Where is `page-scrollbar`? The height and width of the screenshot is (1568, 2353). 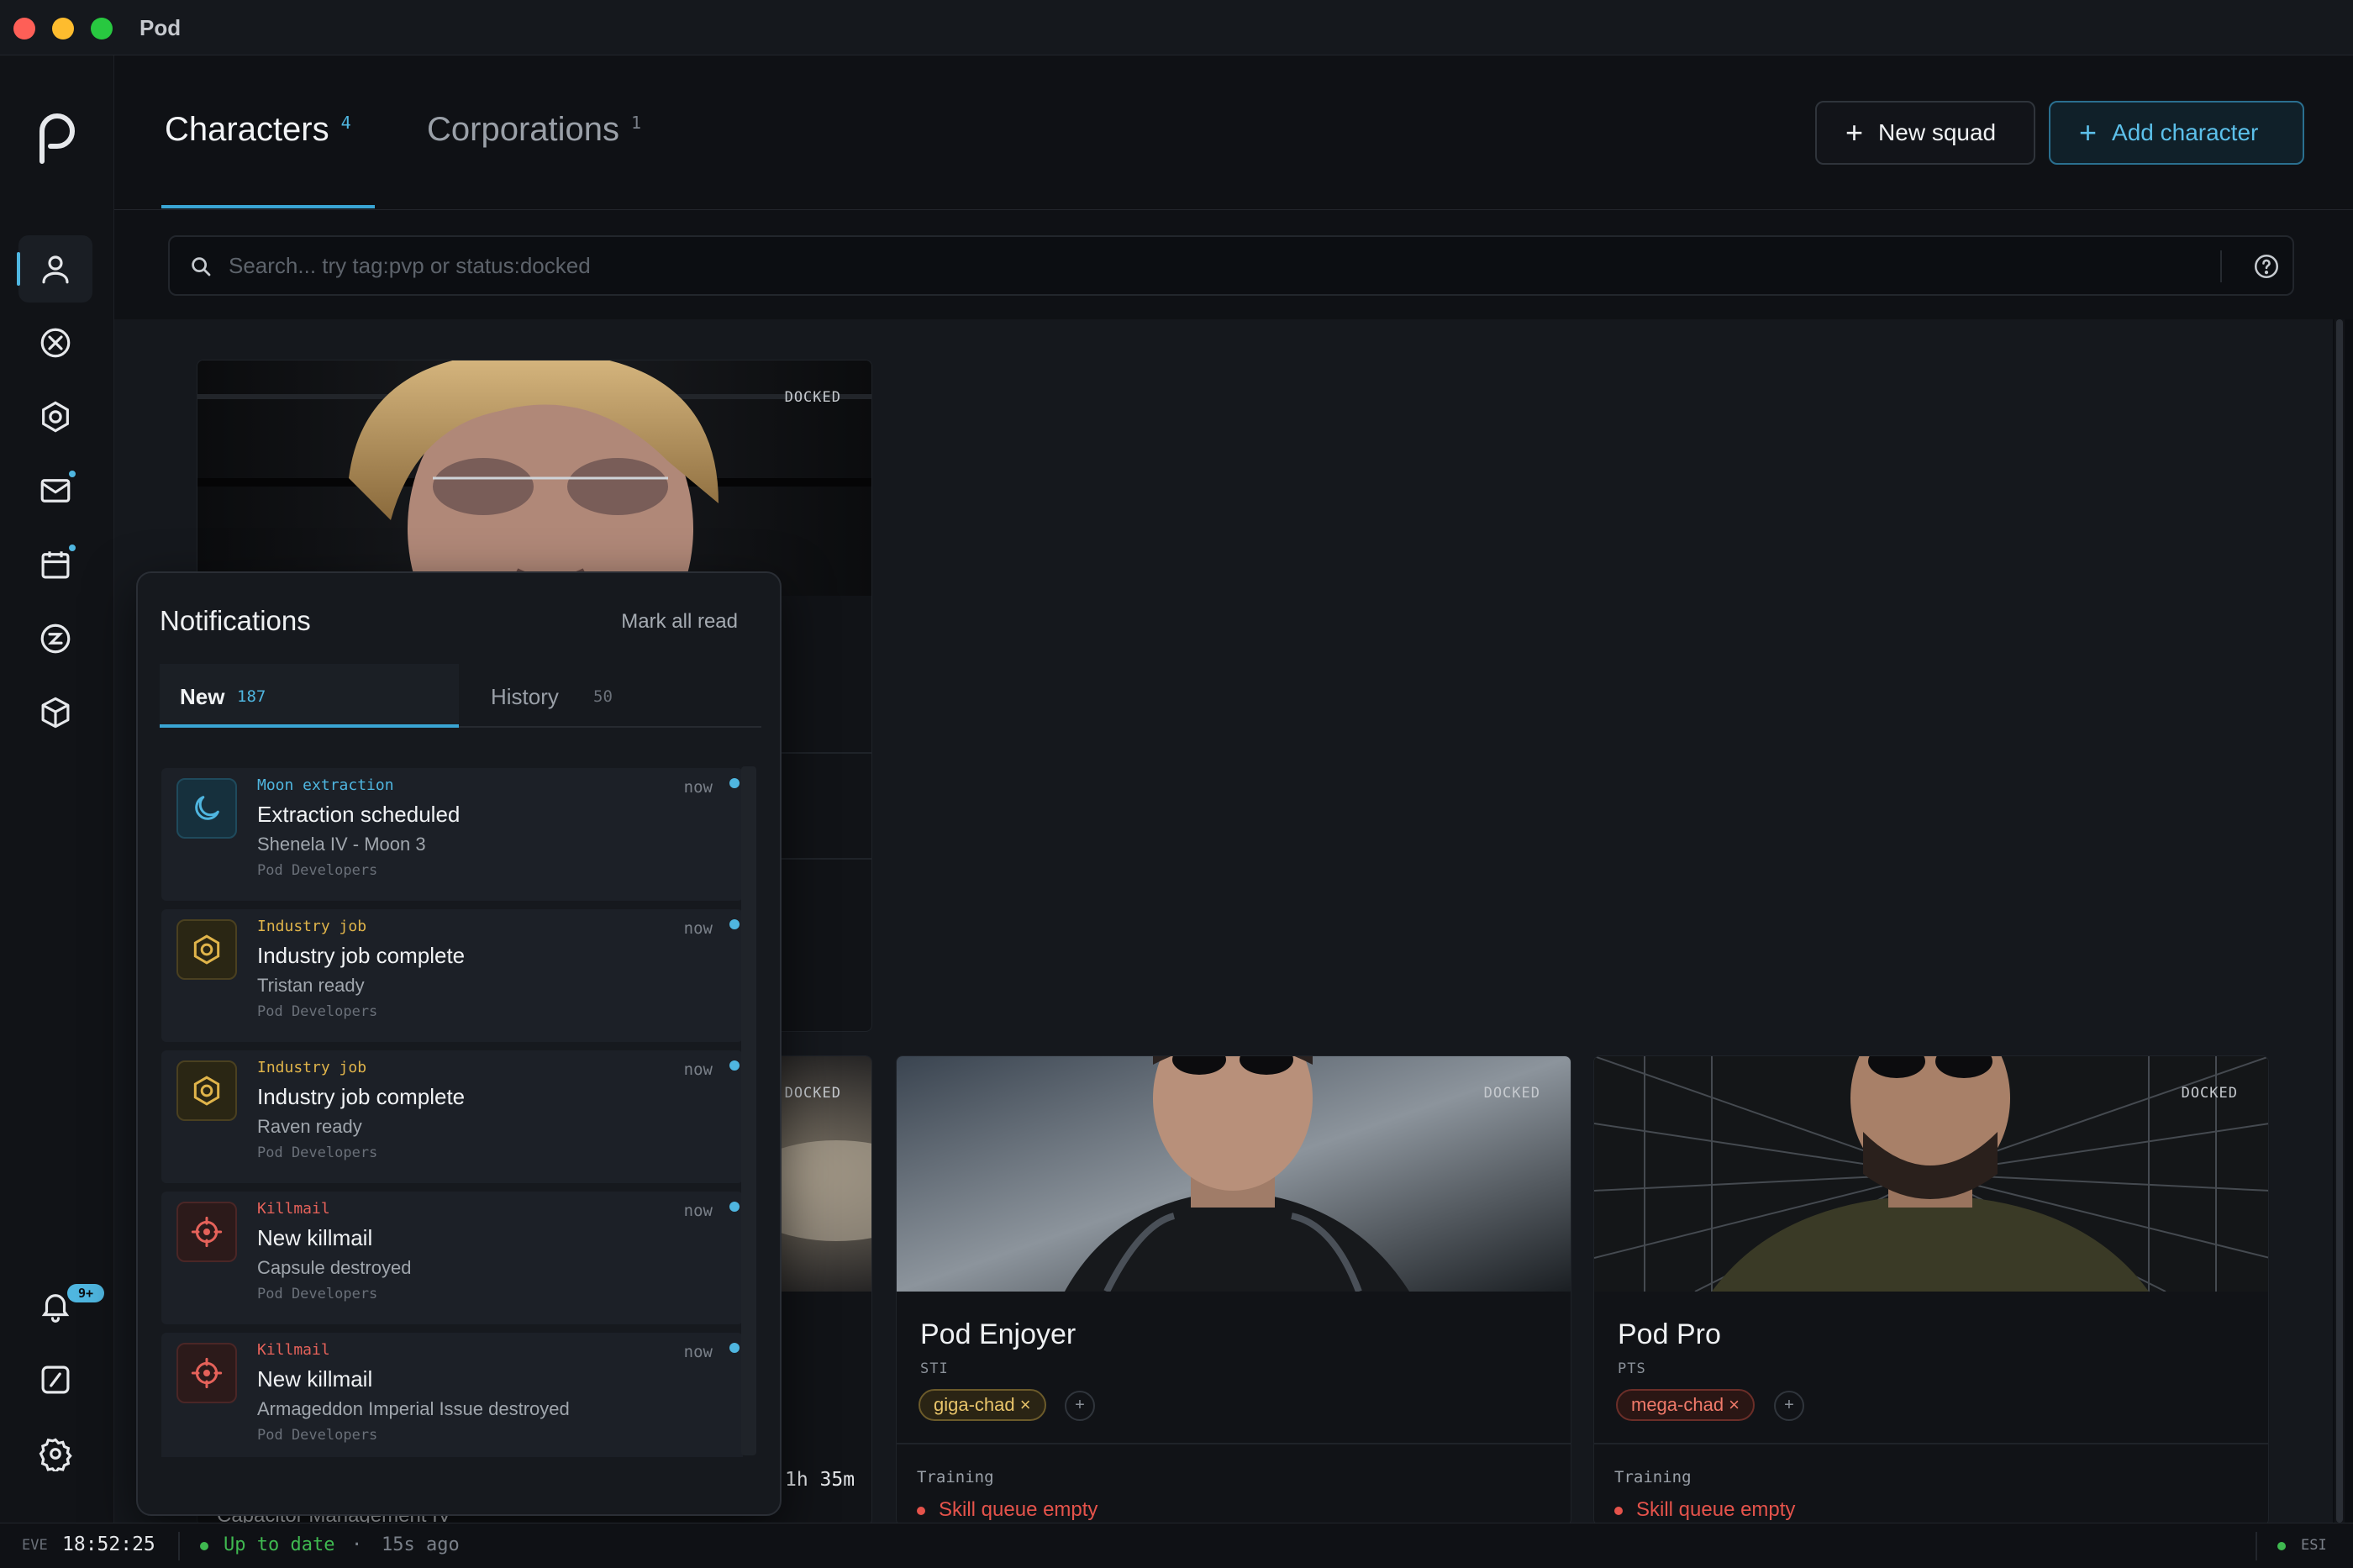
page-scrollbar is located at coordinates (2340, 921).